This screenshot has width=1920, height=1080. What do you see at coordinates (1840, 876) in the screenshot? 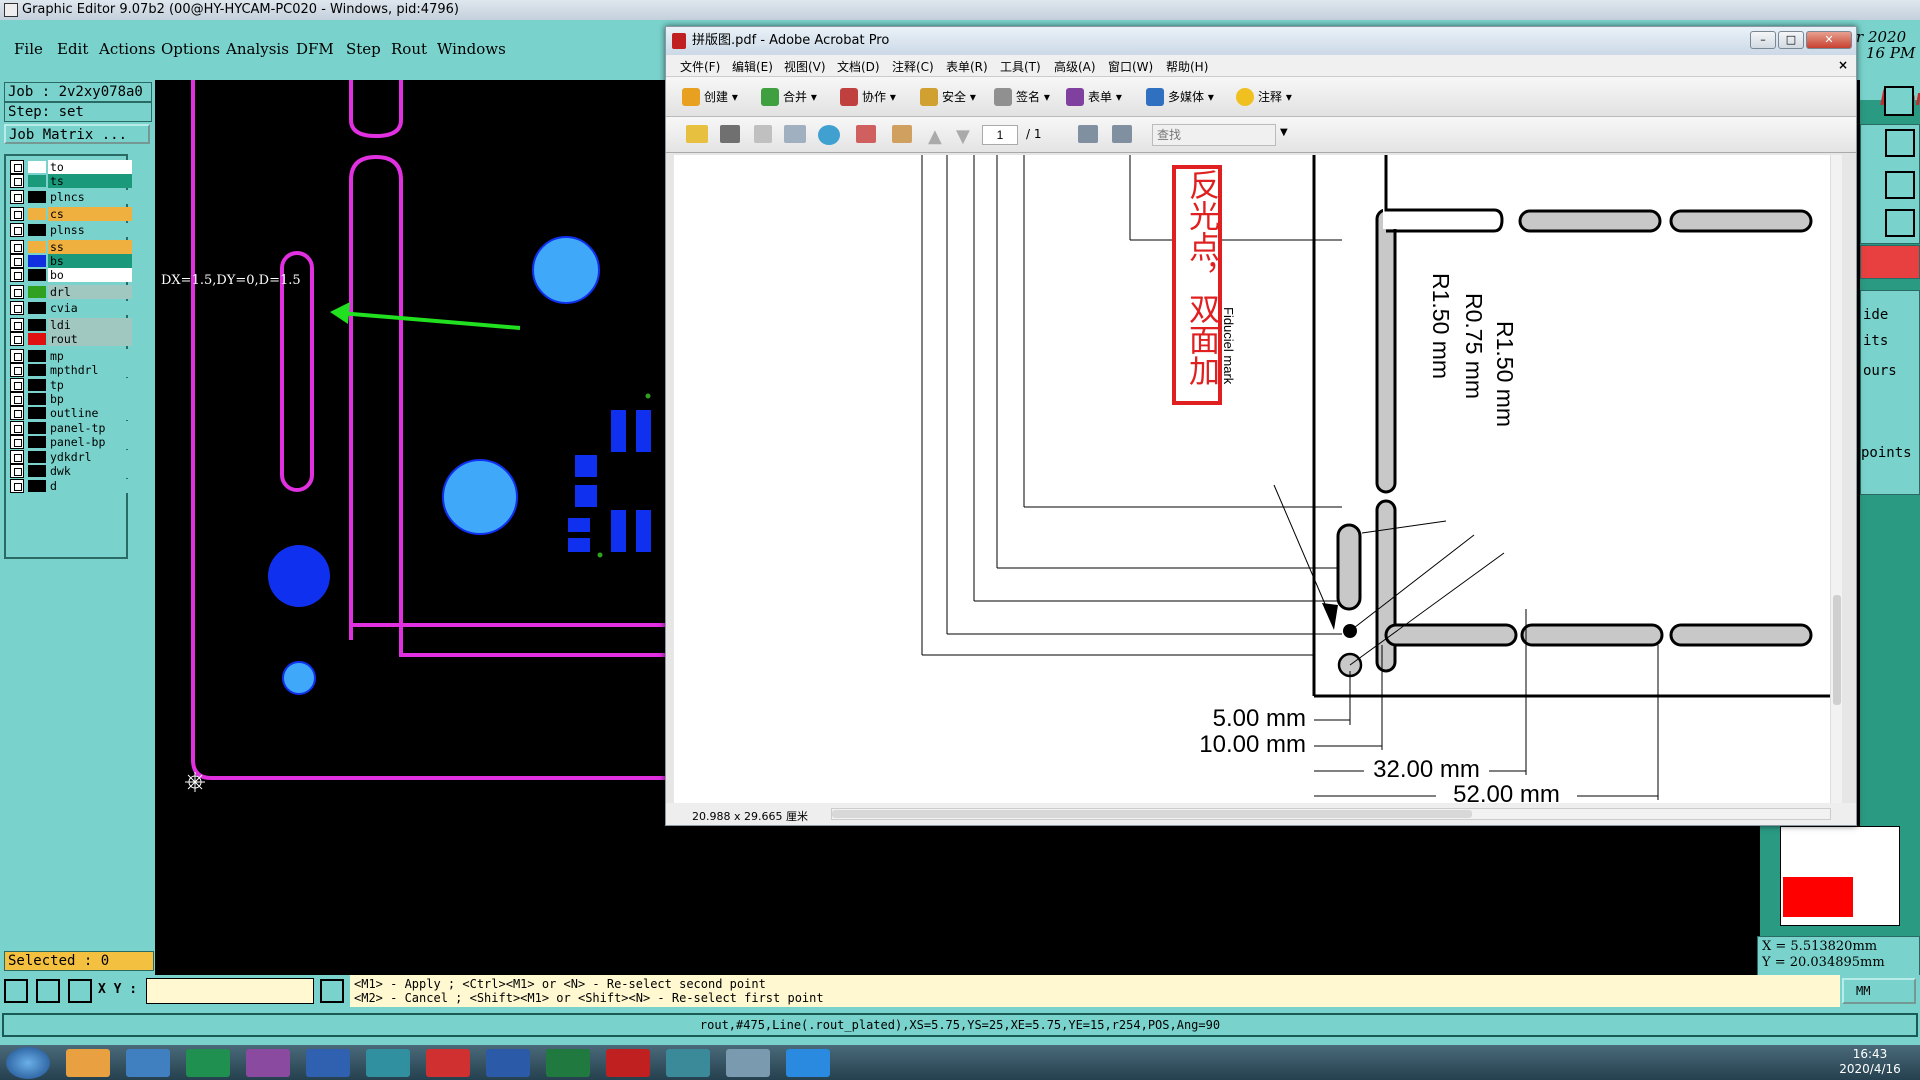
I see `minimap` at bounding box center [1840, 876].